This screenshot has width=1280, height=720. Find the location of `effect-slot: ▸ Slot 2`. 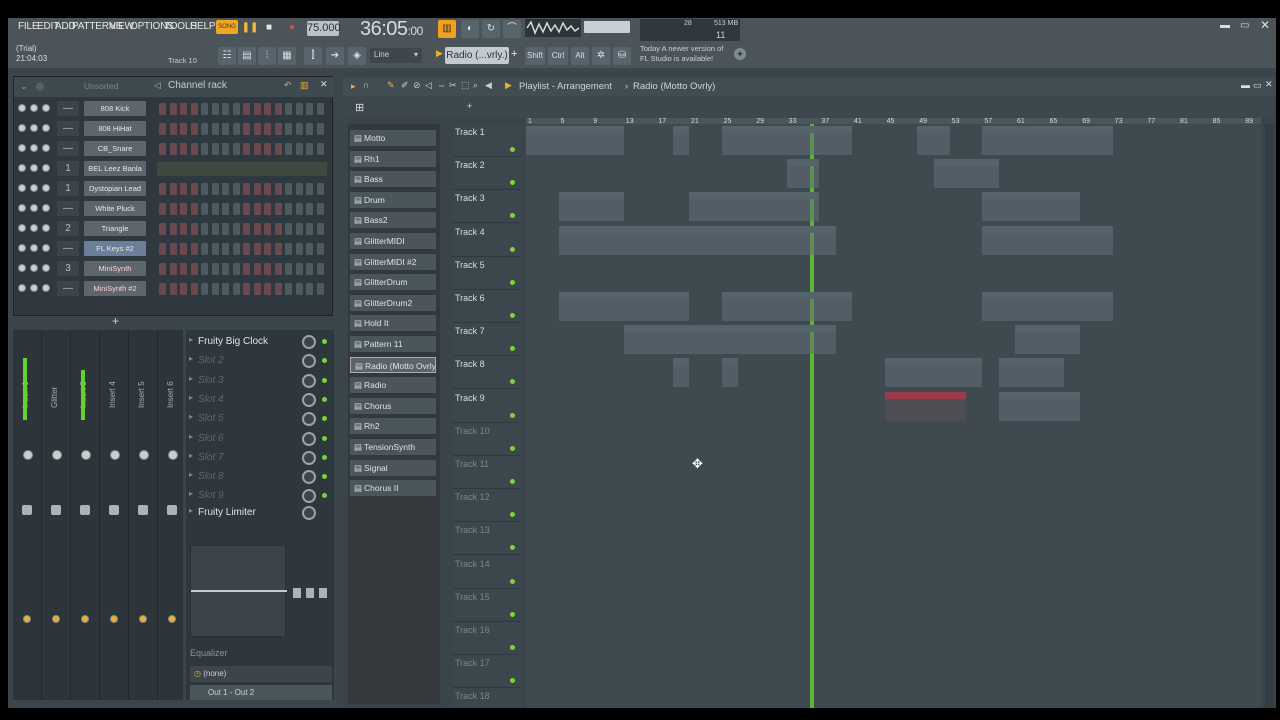

effect-slot: ▸ Slot 2 is located at coordinates (260, 360).